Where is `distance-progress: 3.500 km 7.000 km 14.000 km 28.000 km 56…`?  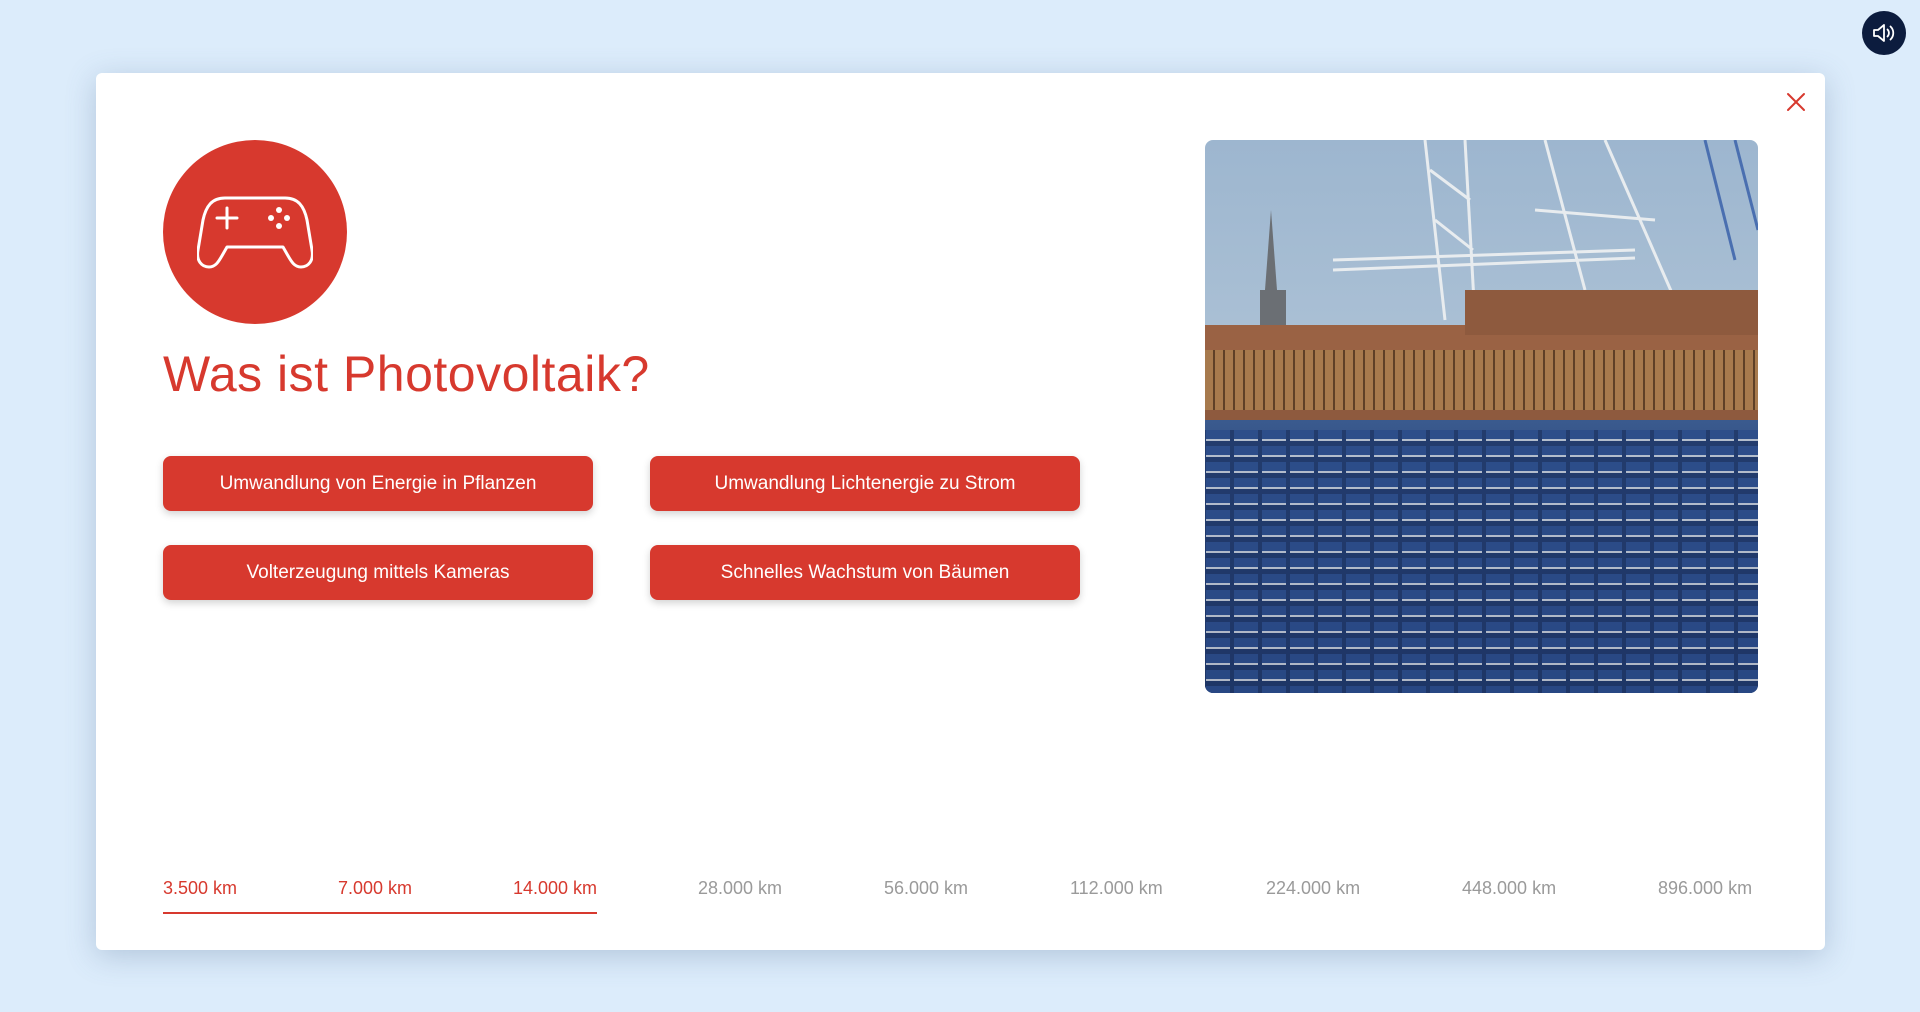 distance-progress: 3.500 km 7.000 km 14.000 km 28.000 km 56… is located at coordinates (961, 896).